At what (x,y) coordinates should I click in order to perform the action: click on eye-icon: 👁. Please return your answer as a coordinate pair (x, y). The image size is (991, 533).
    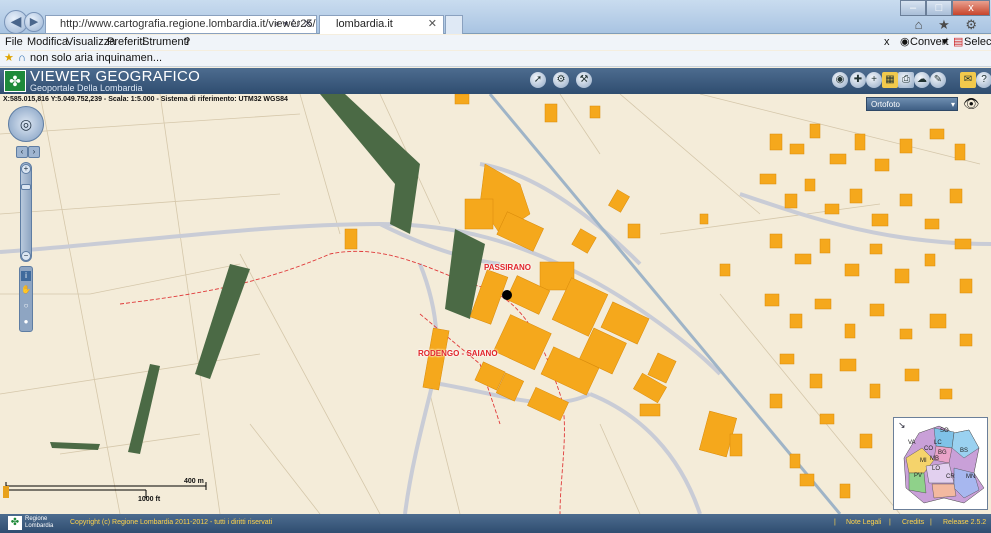
    Looking at the image, I should click on (971, 104).